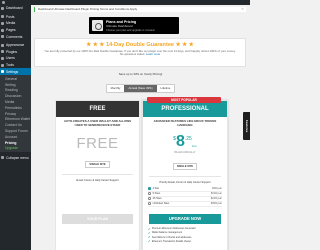 The height and width of the screenshot is (250, 320). I want to click on billing-cycle-toggle: Monthly Annual (Save 33%) Lifetime, so click(140, 88).